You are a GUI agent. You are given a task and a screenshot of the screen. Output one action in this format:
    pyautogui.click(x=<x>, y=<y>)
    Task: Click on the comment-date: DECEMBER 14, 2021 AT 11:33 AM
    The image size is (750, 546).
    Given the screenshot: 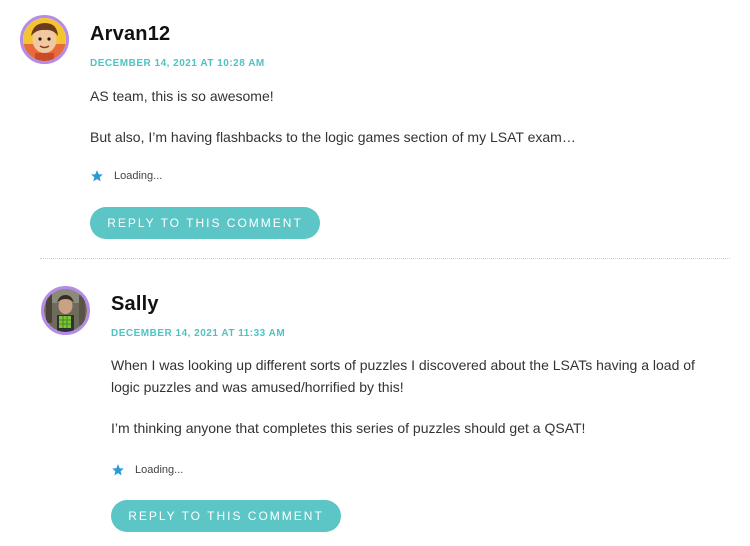 What is the action you would take?
    pyautogui.click(x=198, y=333)
    